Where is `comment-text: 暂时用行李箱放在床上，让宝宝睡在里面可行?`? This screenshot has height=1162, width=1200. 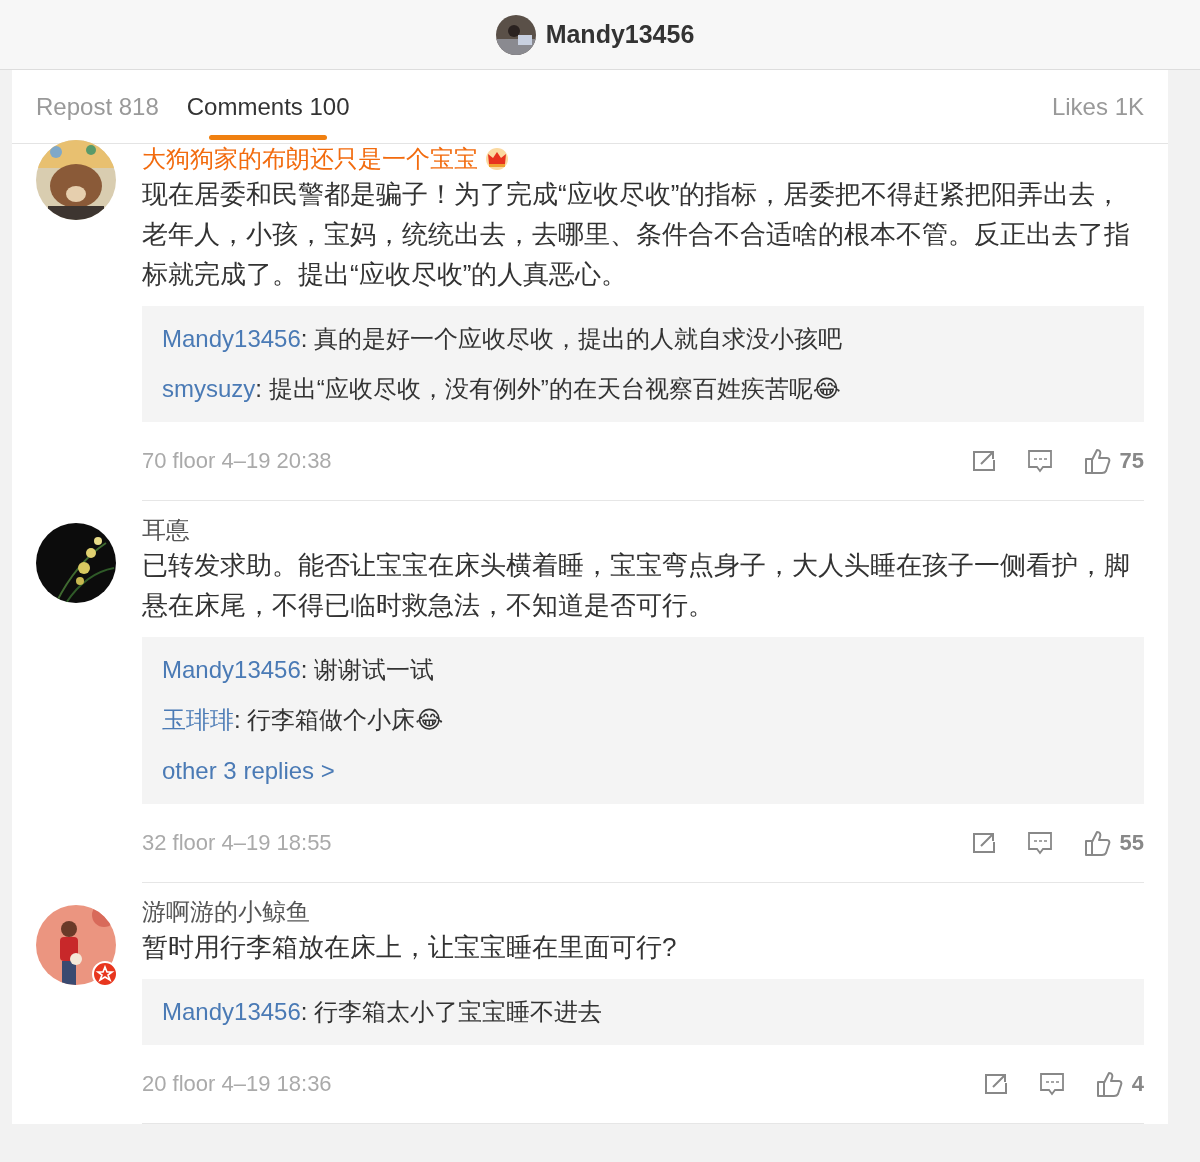 comment-text: 暂时用行李箱放在床上，让宝宝睡在里面可行? is located at coordinates (410, 947).